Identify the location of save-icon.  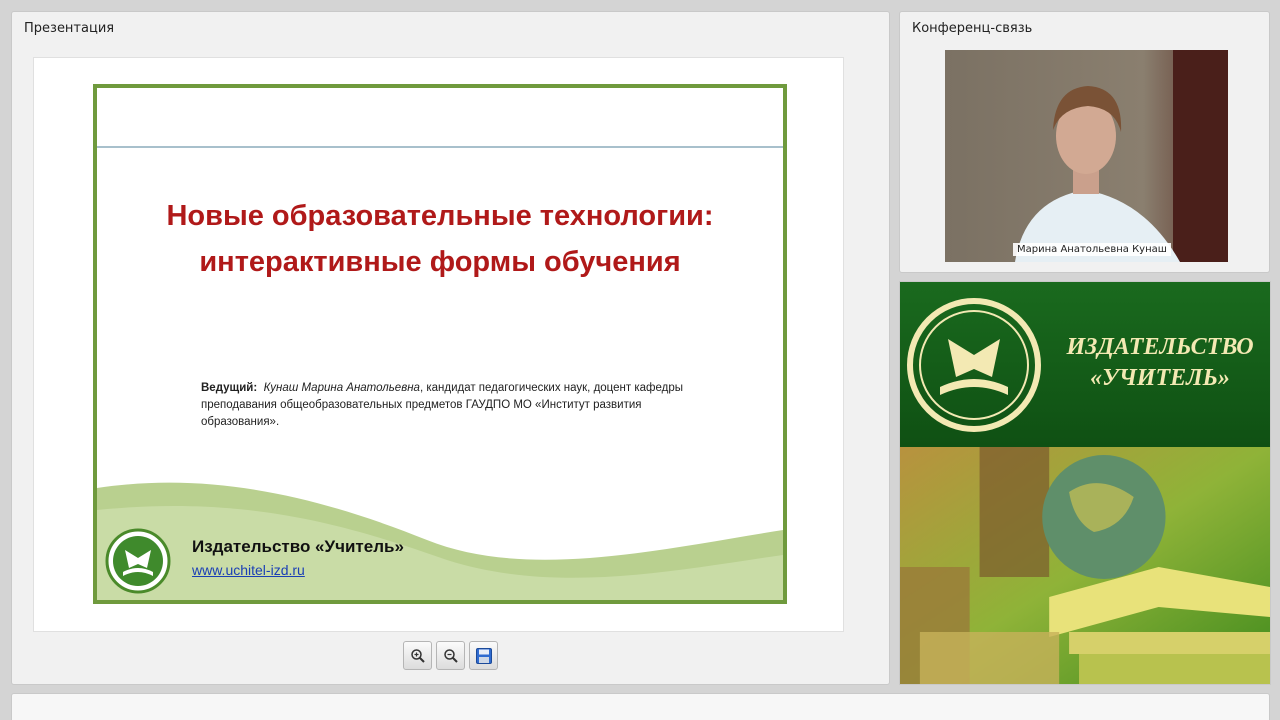
(483, 655).